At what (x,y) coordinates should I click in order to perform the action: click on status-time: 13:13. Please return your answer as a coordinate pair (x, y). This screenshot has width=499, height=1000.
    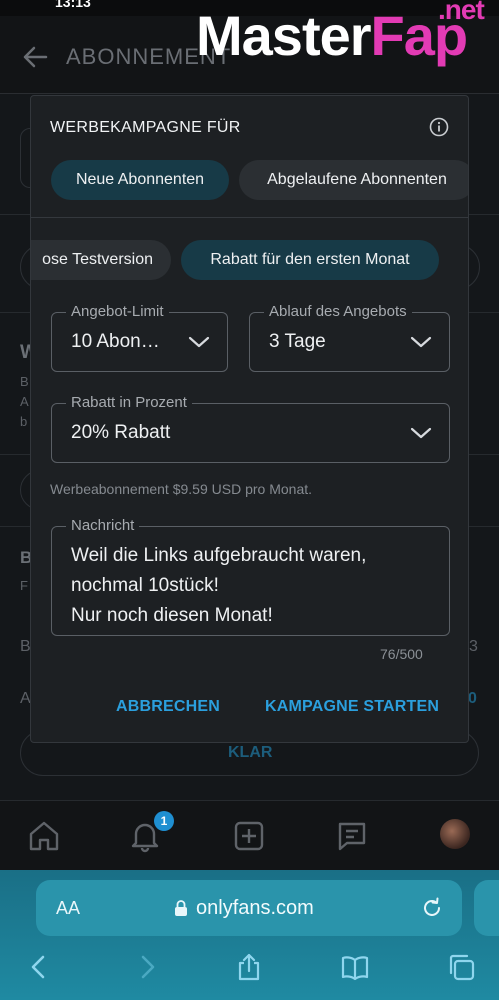
    Looking at the image, I should click on (73, 5).